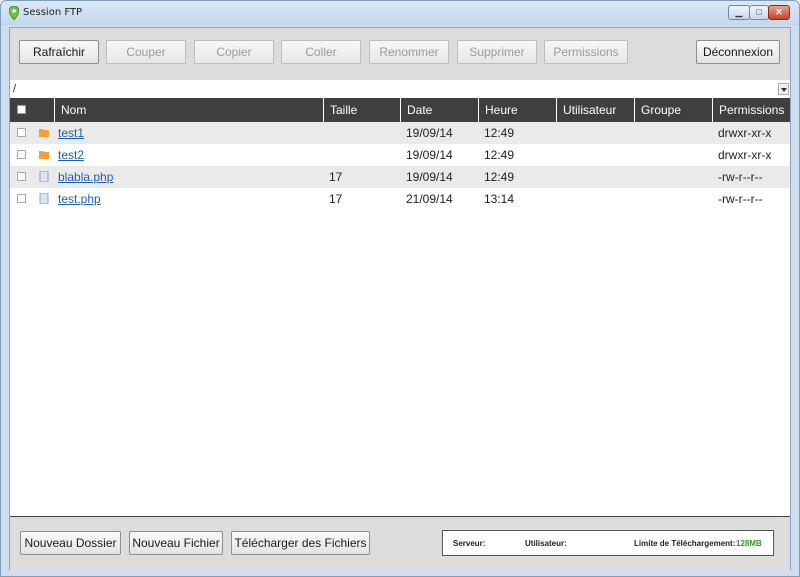 This screenshot has width=800, height=577. I want to click on path-value: /, so click(15, 89).